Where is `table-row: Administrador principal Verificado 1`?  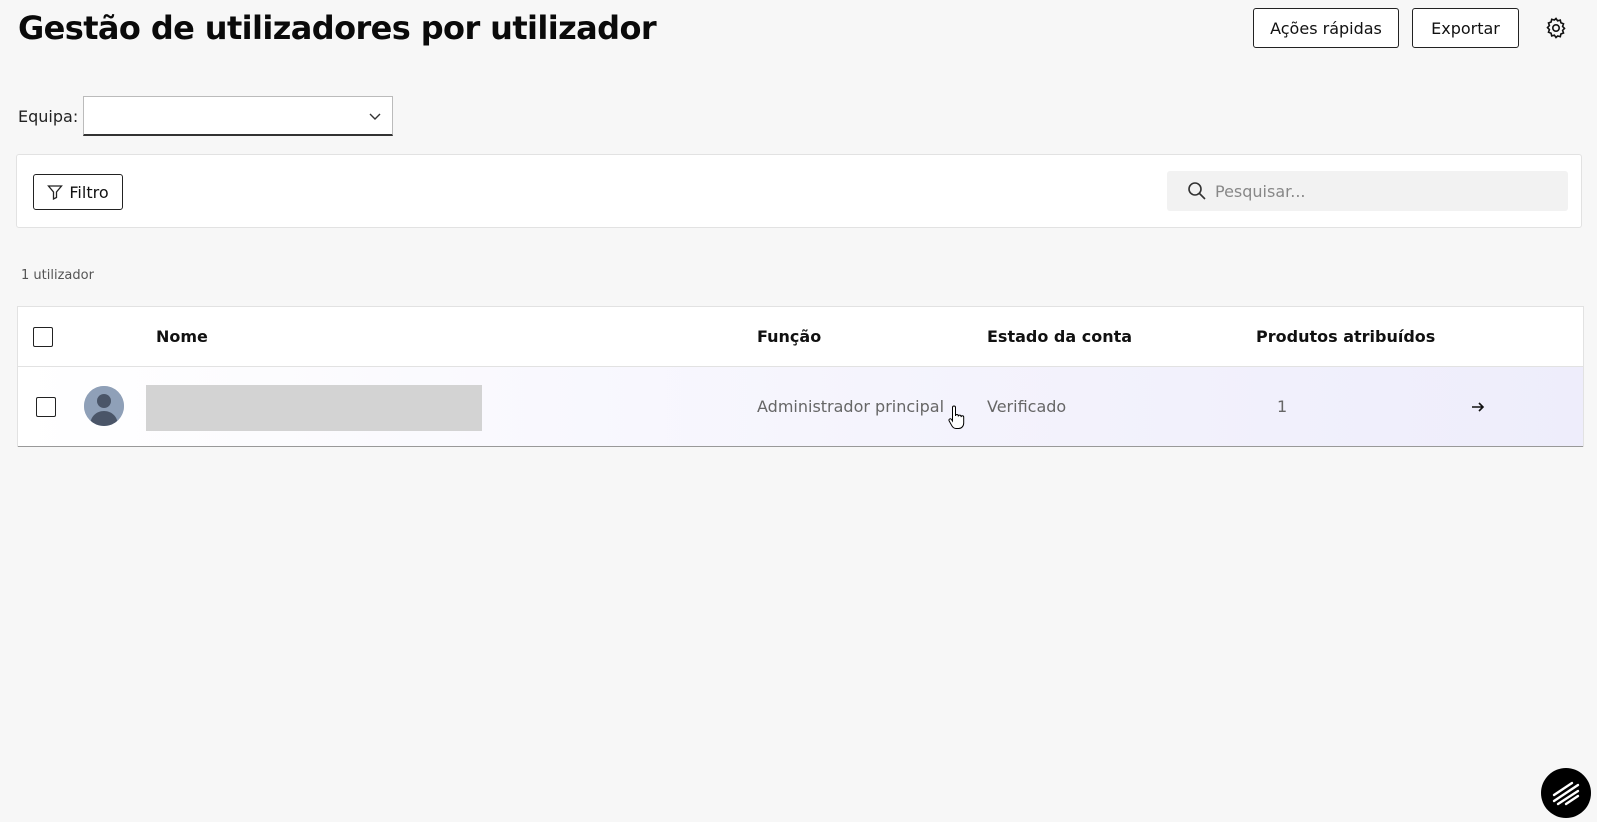
table-row: Administrador principal Verificado 1 is located at coordinates (800, 407).